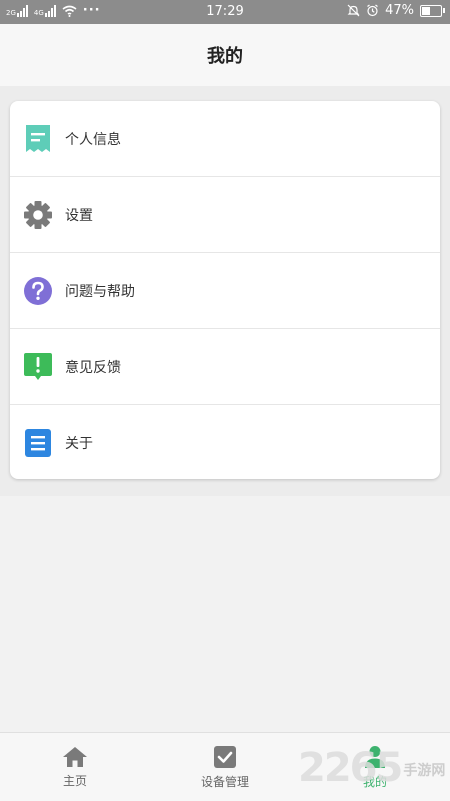 Image resolution: width=450 pixels, height=801 pixels. I want to click on tab-label: 我的, so click(374, 781).